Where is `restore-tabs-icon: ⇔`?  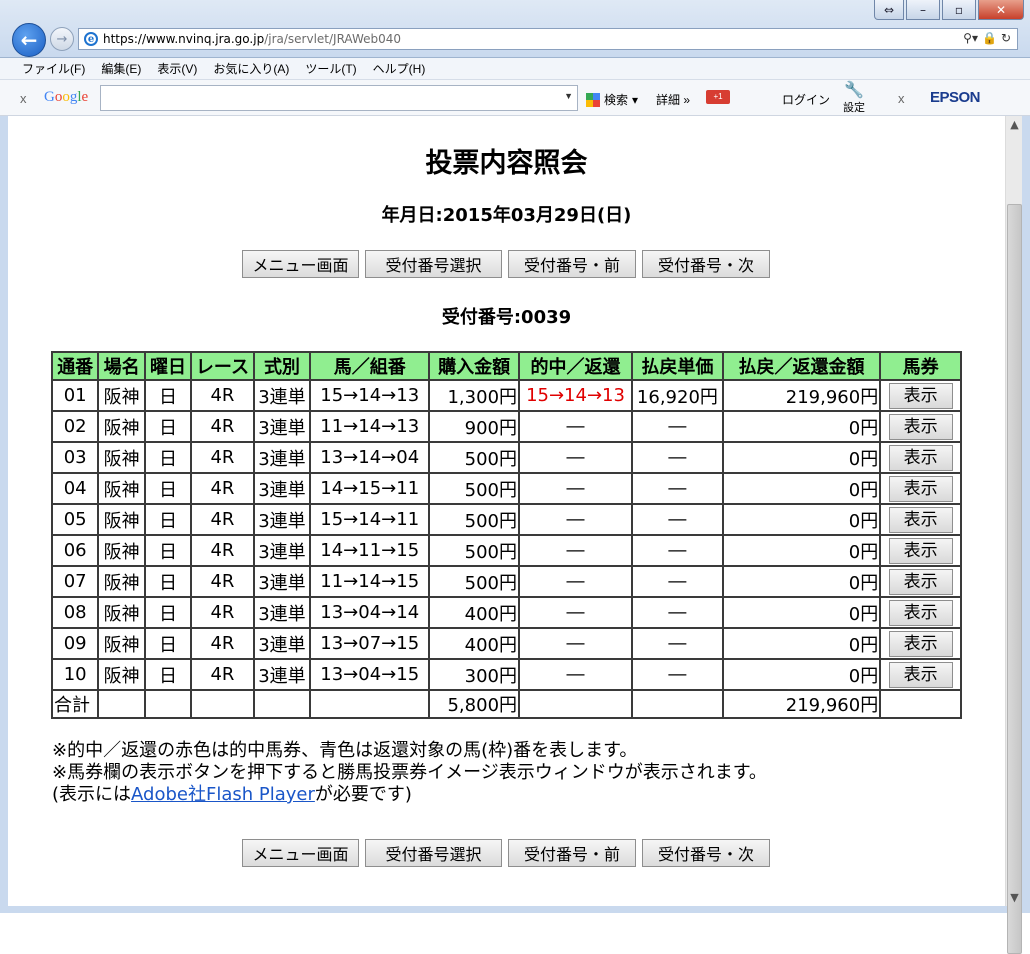 restore-tabs-icon: ⇔ is located at coordinates (889, 10).